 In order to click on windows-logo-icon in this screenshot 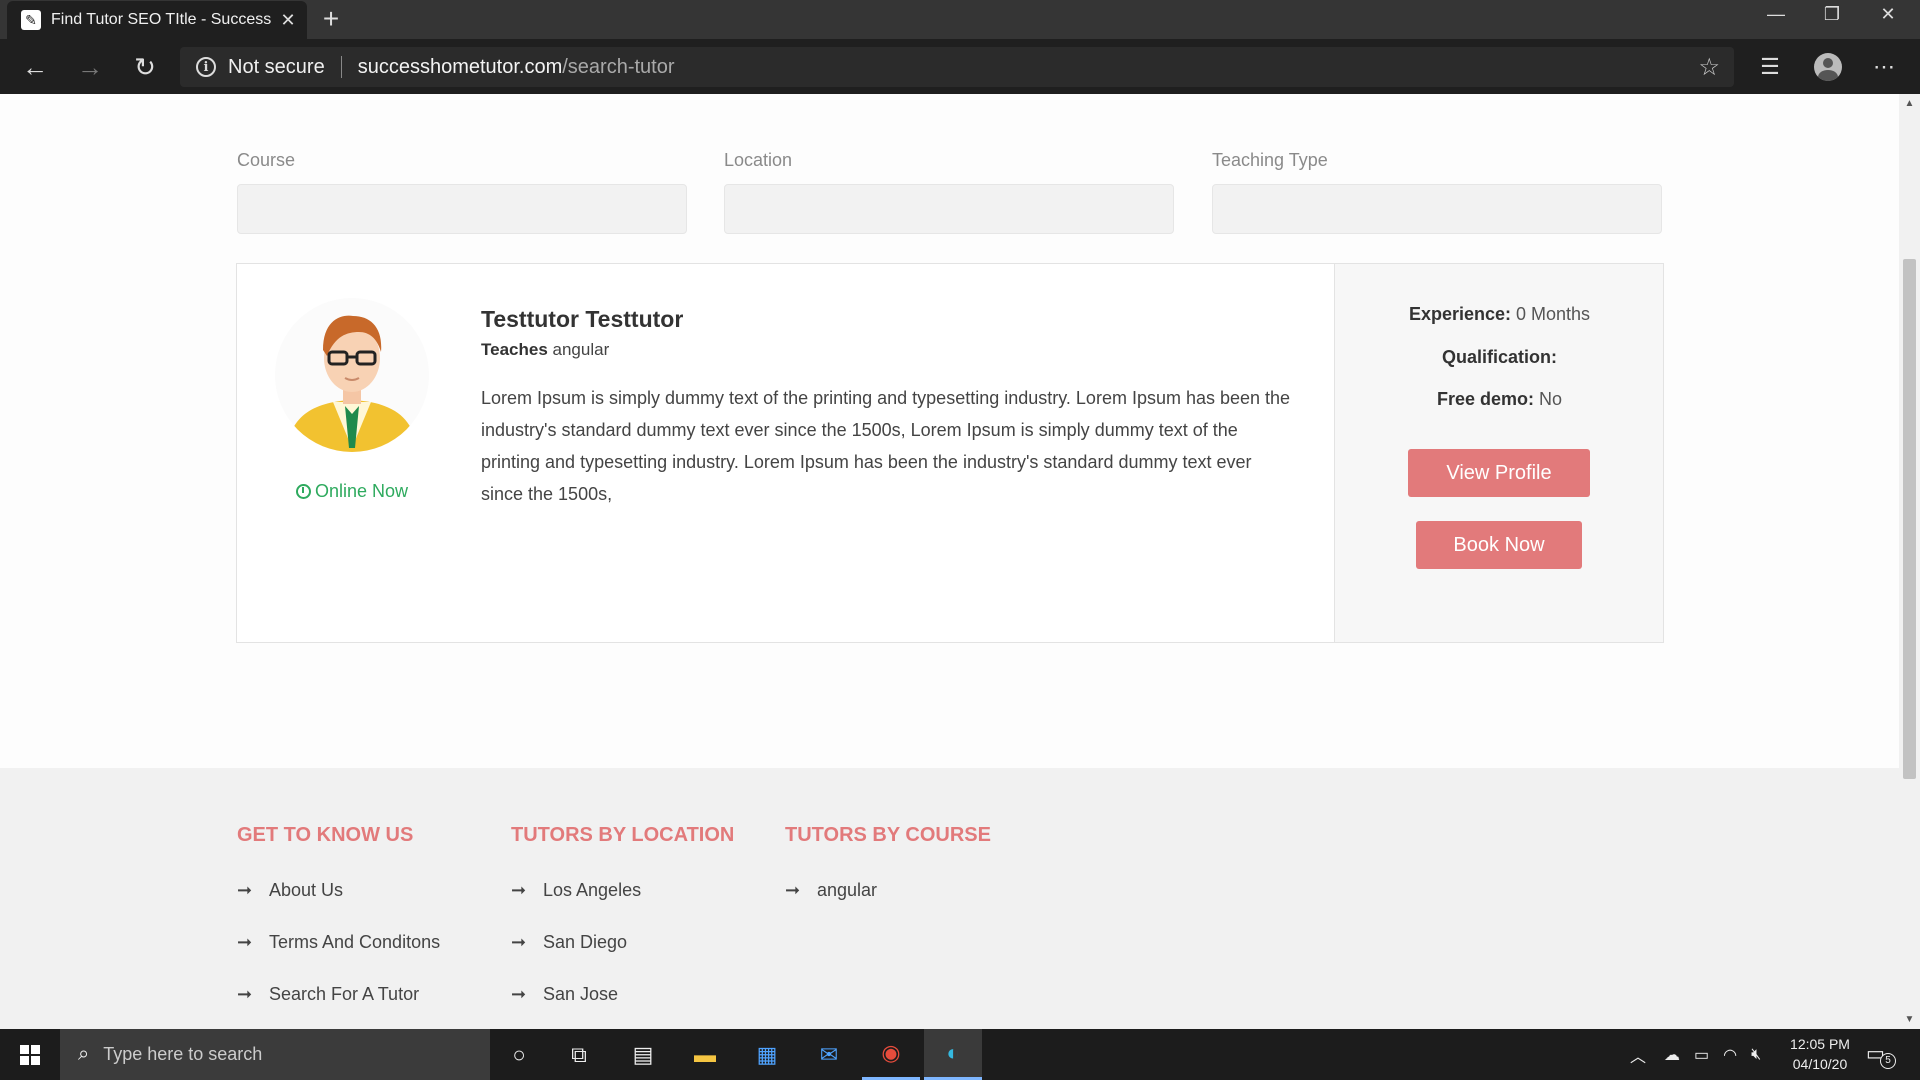, I will do `click(30, 1054)`.